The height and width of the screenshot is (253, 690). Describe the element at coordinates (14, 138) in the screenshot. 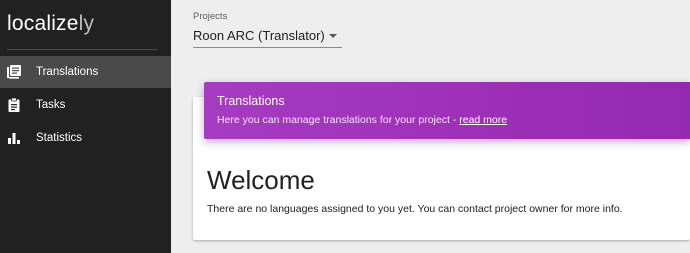

I see `bar-chart-icon` at that location.